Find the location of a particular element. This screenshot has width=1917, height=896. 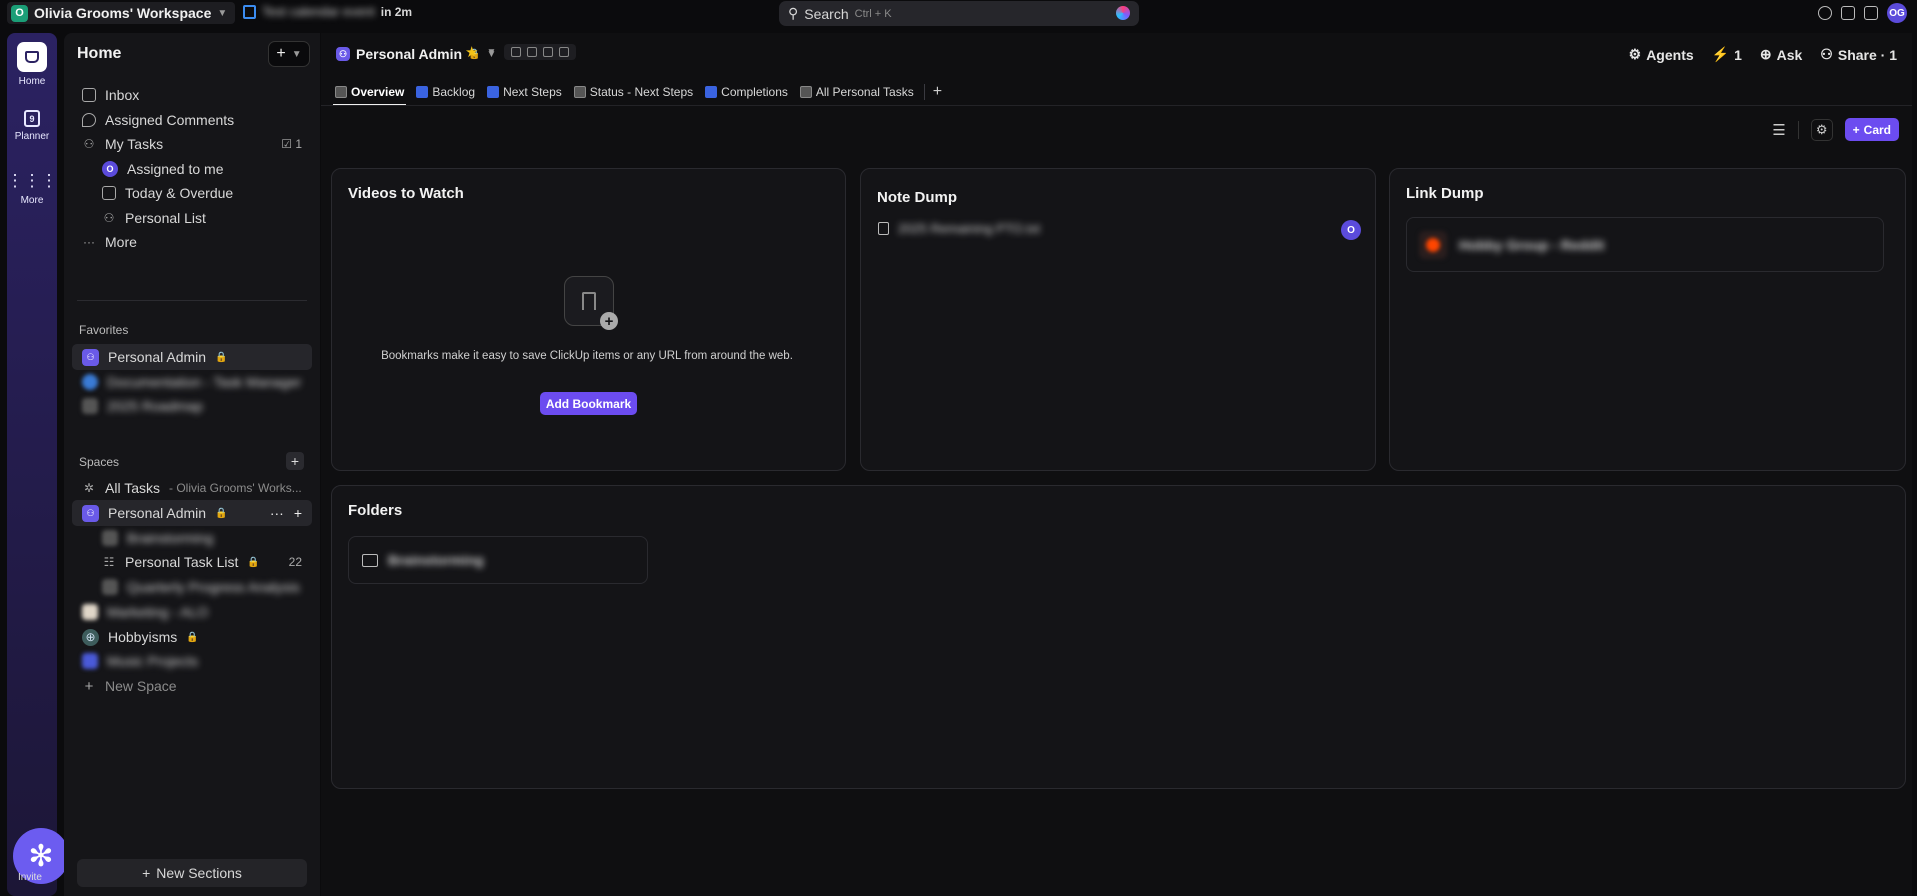

inbox-tray-icon is located at coordinates (1848, 13).